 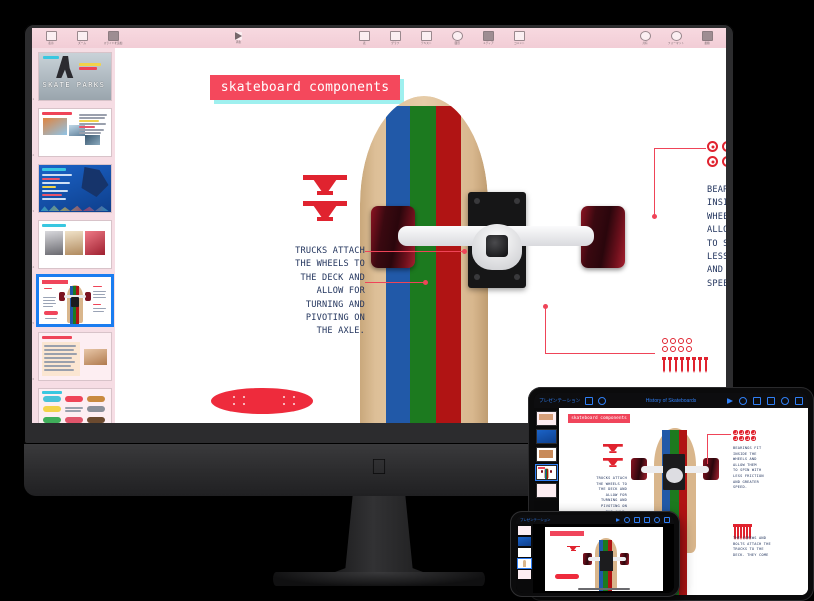 What do you see at coordinates (559, 401) in the screenshot?
I see `ipad-back-label: プレゼンテーション` at bounding box center [559, 401].